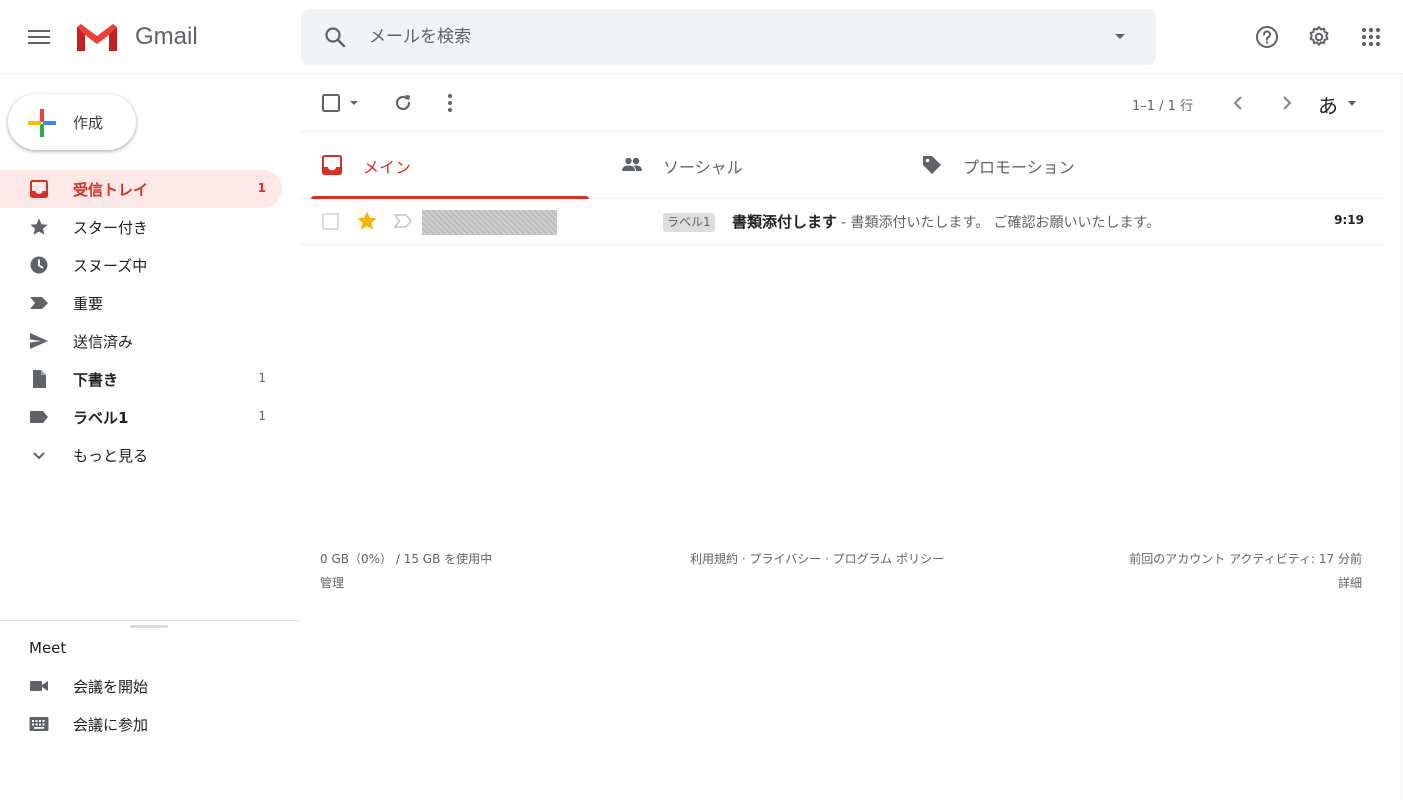 The width and height of the screenshot is (1403, 800). What do you see at coordinates (387, 167) in the screenshot?
I see `tab-label: メイン` at bounding box center [387, 167].